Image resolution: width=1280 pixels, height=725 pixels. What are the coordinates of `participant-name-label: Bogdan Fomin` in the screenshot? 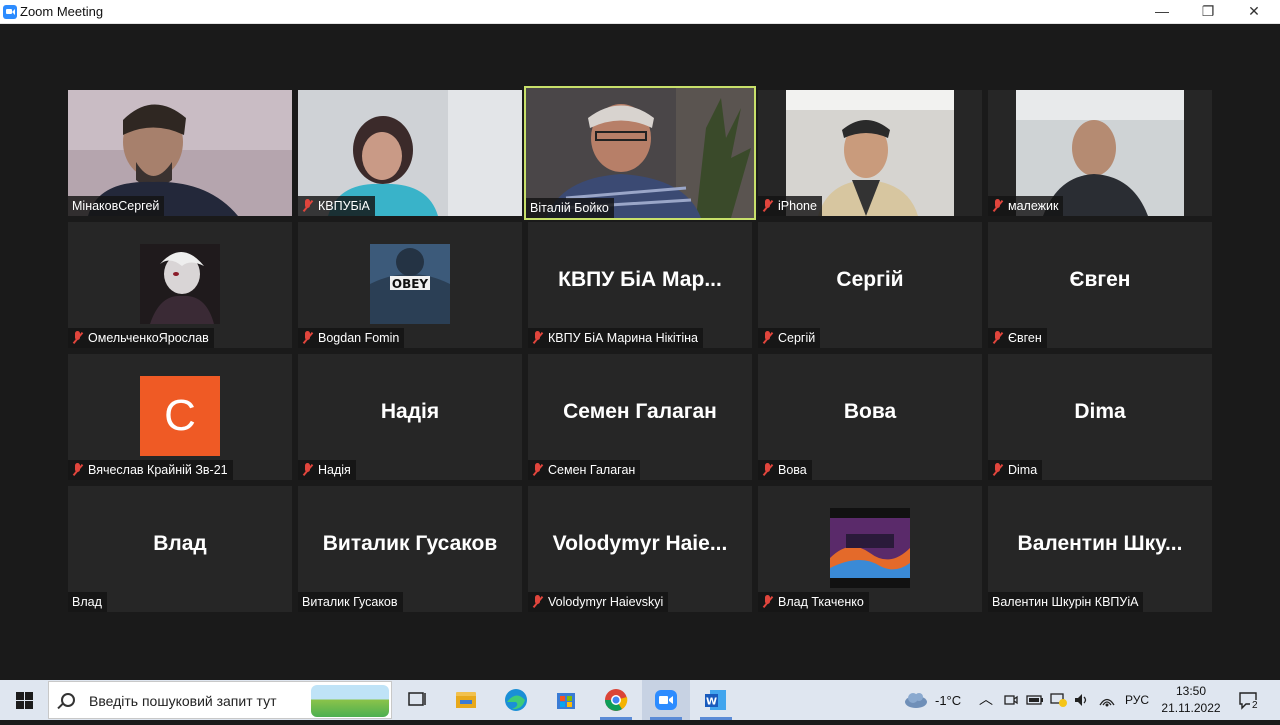 It's located at (351, 338).